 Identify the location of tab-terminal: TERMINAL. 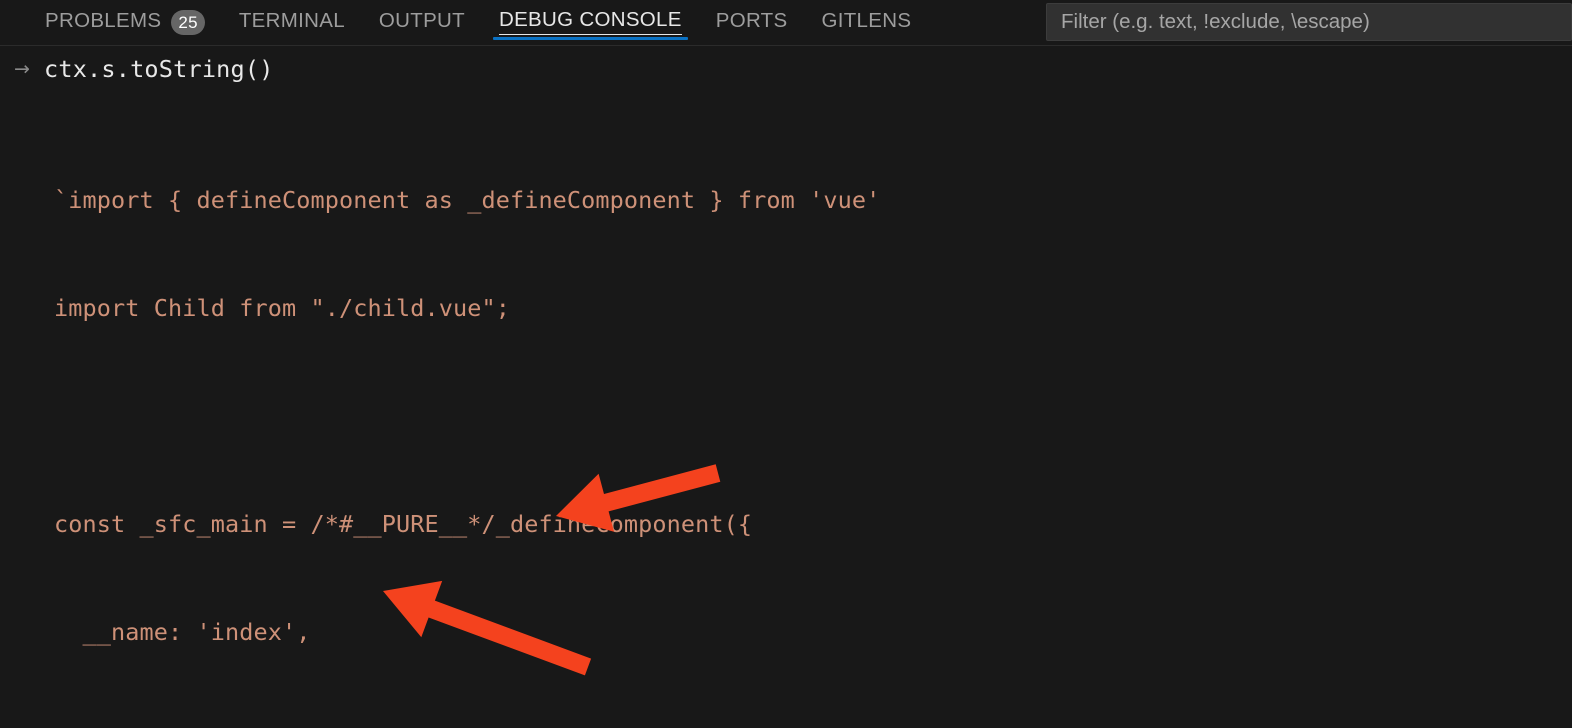
(292, 22).